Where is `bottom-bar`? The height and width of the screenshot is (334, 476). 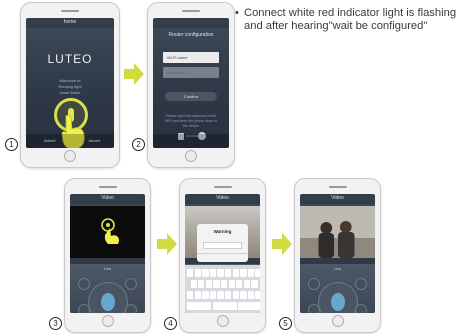
bottom-bar is located at coordinates (191, 141).